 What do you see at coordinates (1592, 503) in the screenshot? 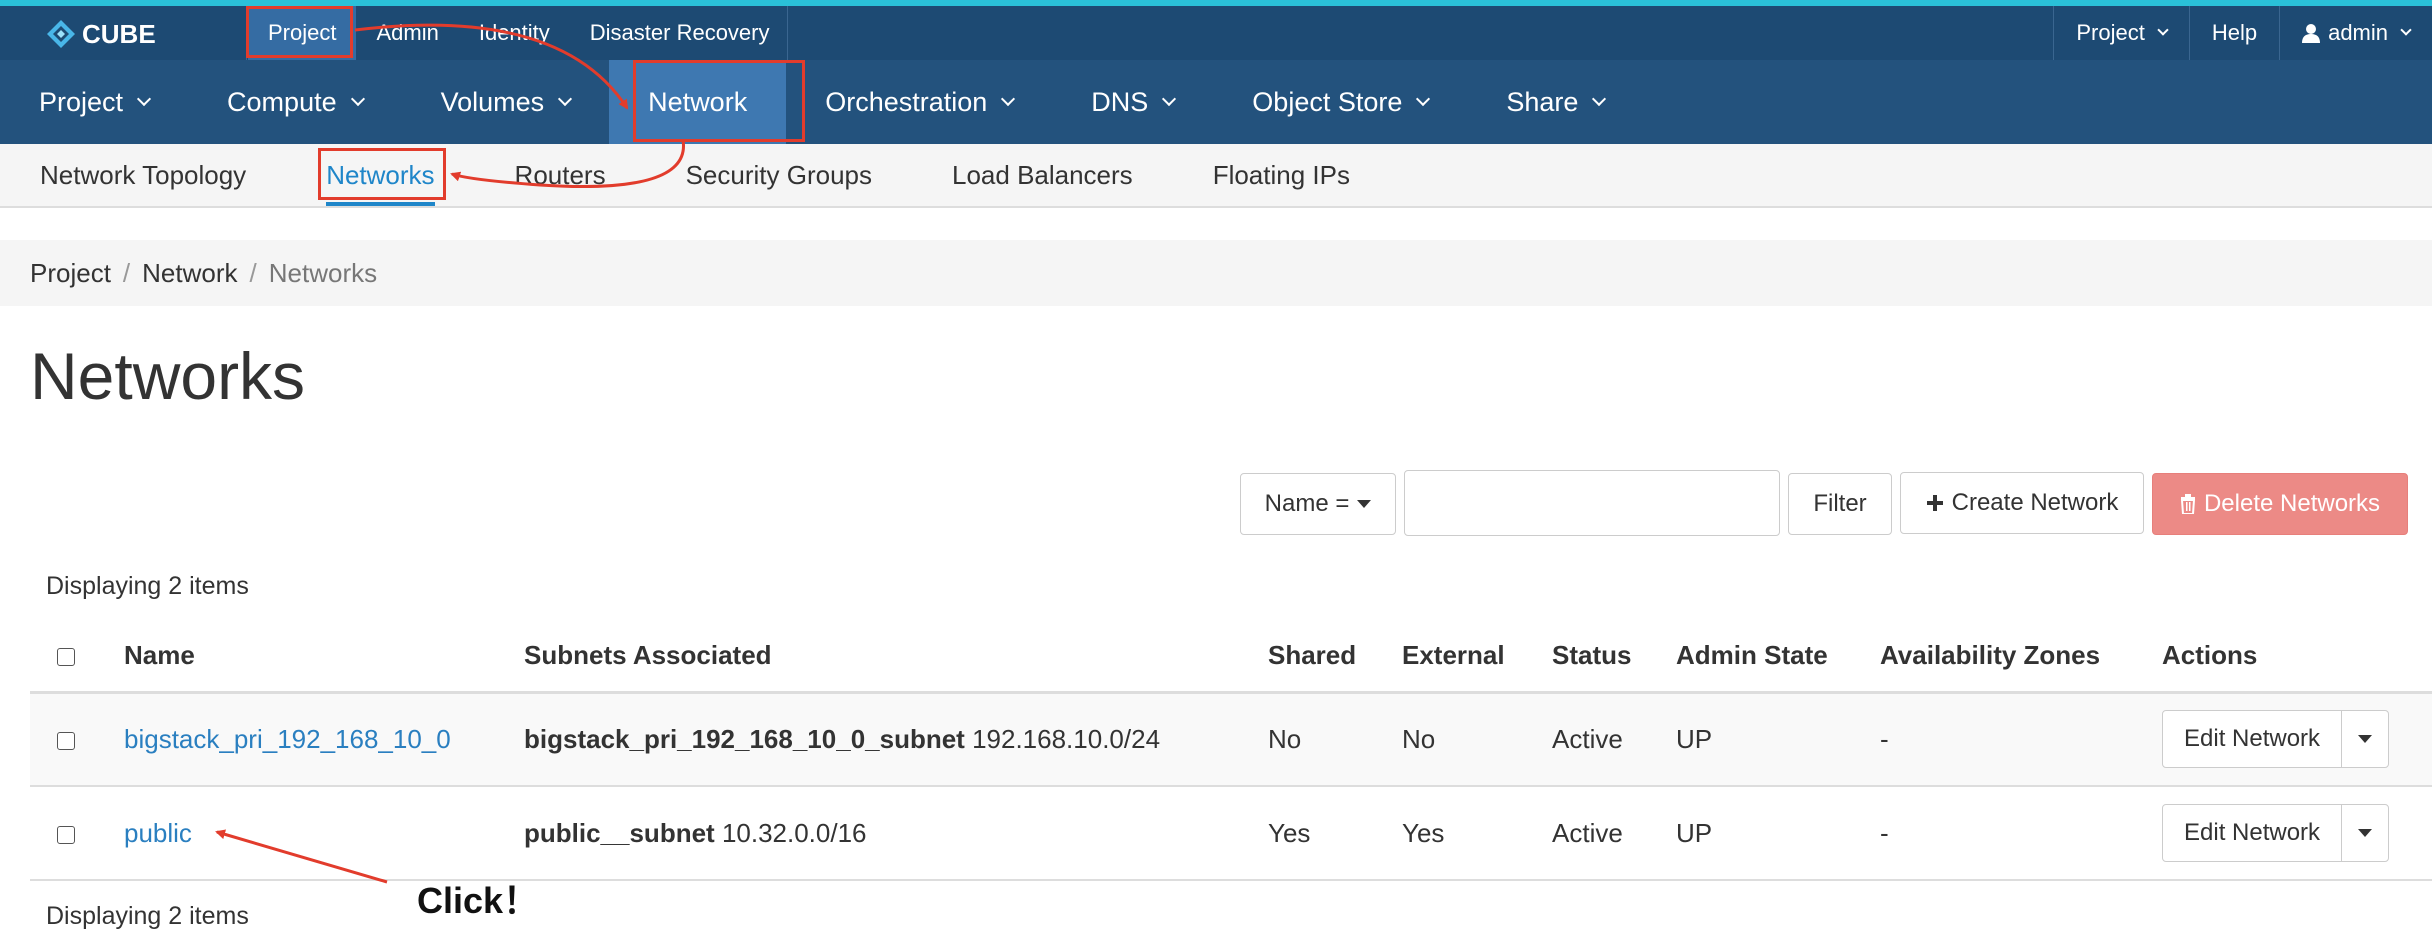
I see `search-input` at bounding box center [1592, 503].